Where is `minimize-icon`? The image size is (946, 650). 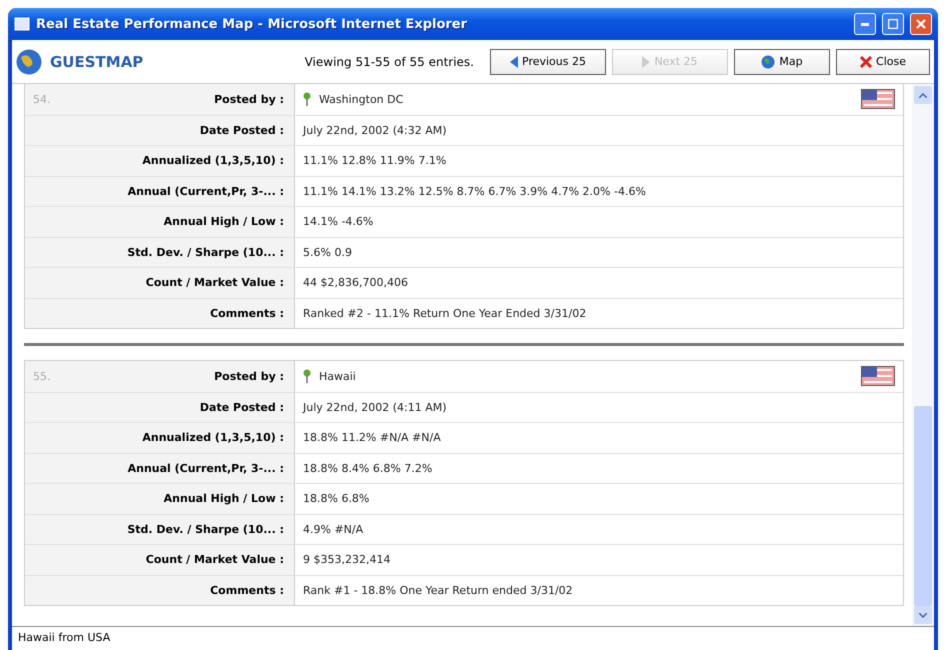 minimize-icon is located at coordinates (865, 24).